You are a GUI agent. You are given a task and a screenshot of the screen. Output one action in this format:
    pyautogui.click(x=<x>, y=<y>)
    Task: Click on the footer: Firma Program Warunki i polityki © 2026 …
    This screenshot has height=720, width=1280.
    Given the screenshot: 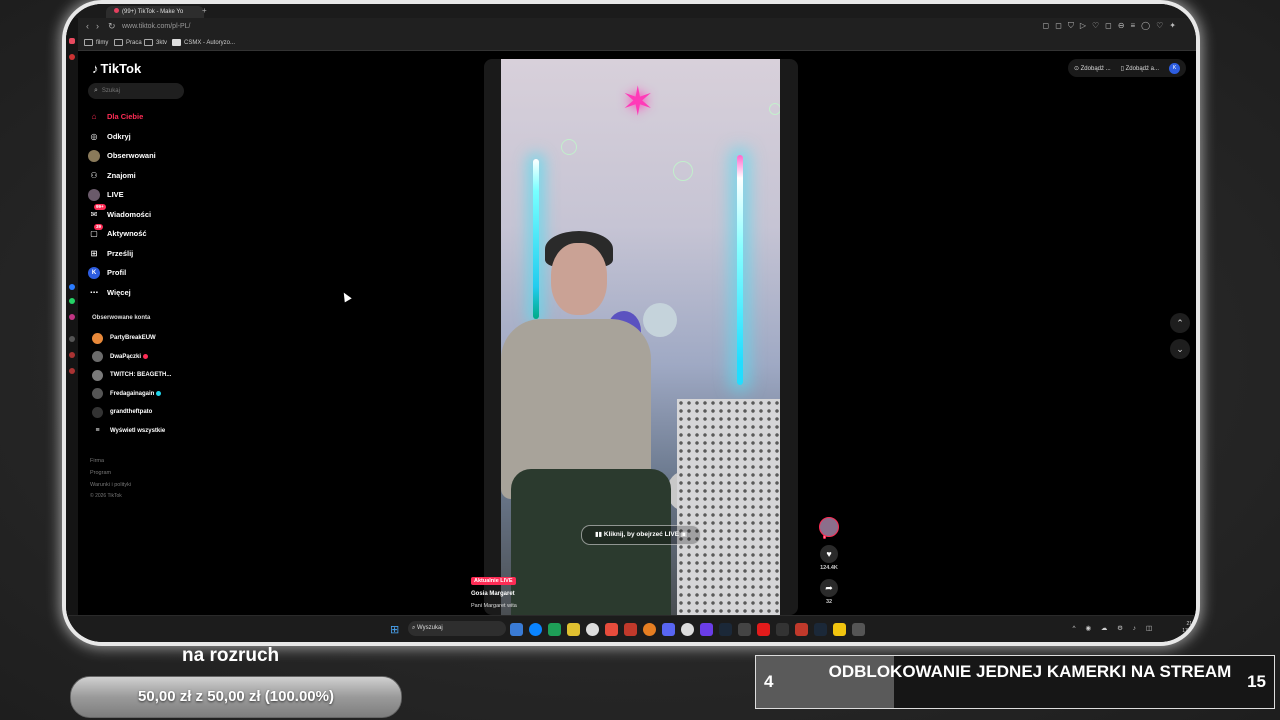 What is the action you would take?
    pyautogui.click(x=110, y=478)
    